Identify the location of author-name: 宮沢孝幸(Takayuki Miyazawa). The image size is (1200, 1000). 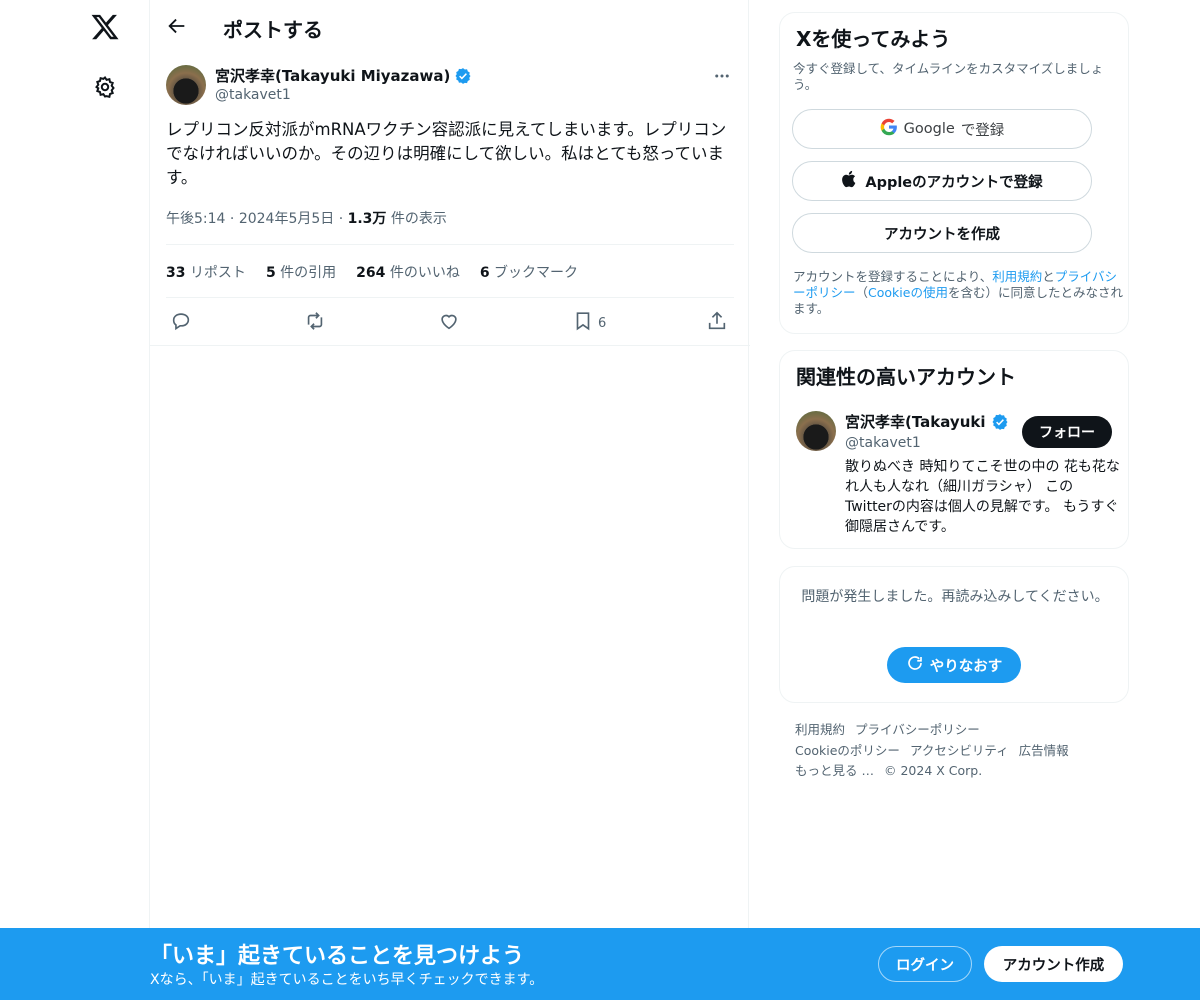
(343, 75).